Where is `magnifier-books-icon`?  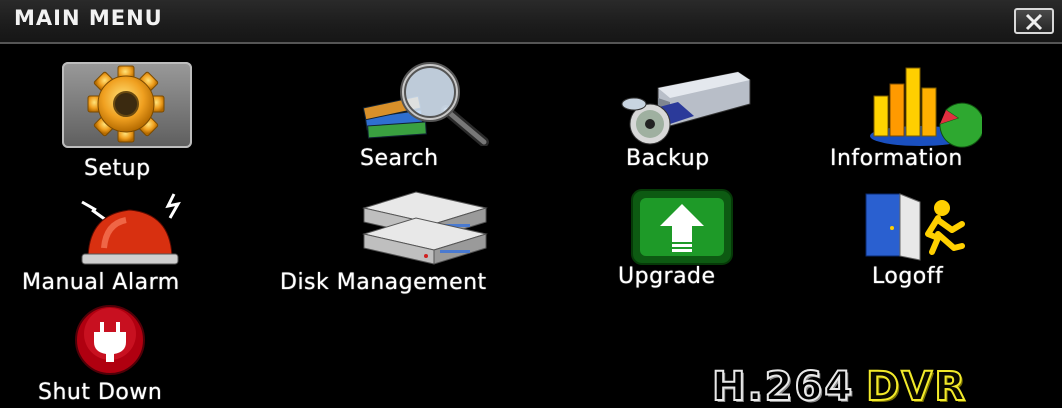
magnifier-books-icon is located at coordinates (425, 104).